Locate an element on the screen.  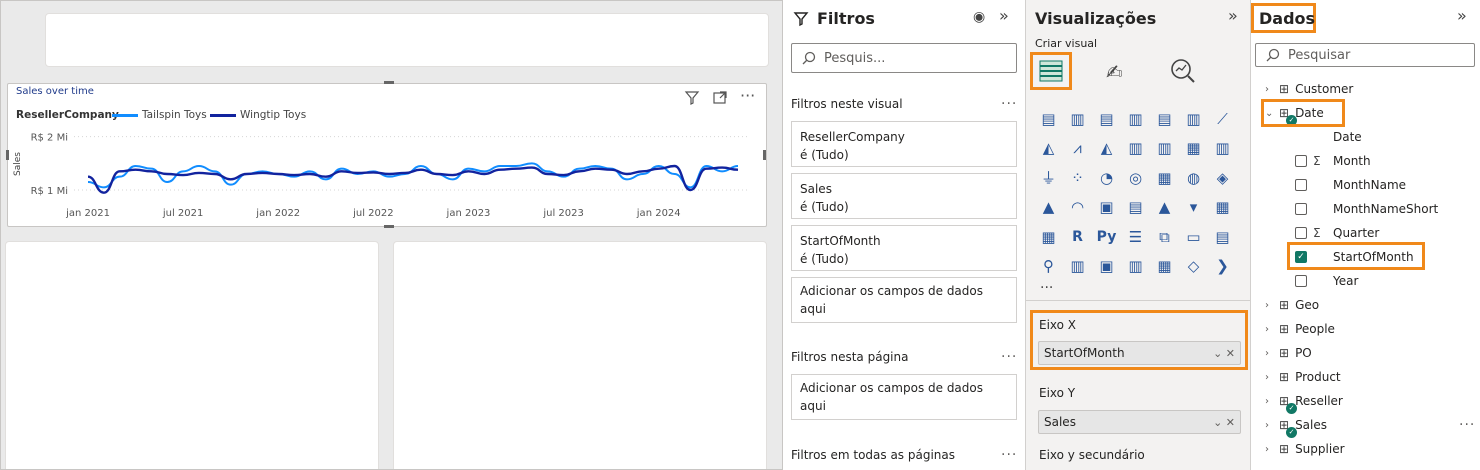
filter-card-startofmonth: StartOfMonth é (Tudo) is located at coordinates (904, 248).